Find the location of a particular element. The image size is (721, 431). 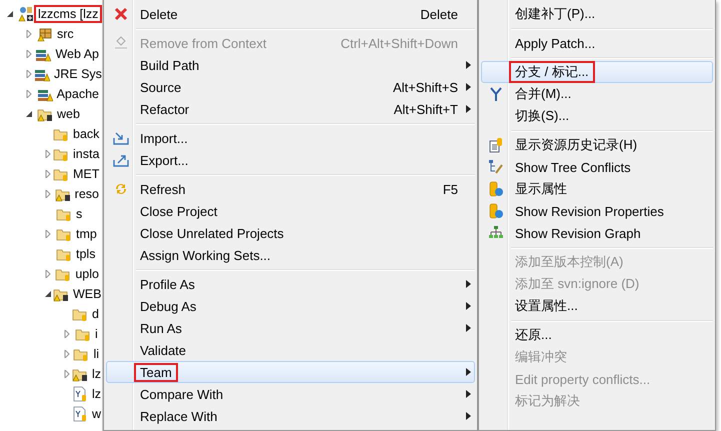

tree-item: tmp is located at coordinates (86, 234).